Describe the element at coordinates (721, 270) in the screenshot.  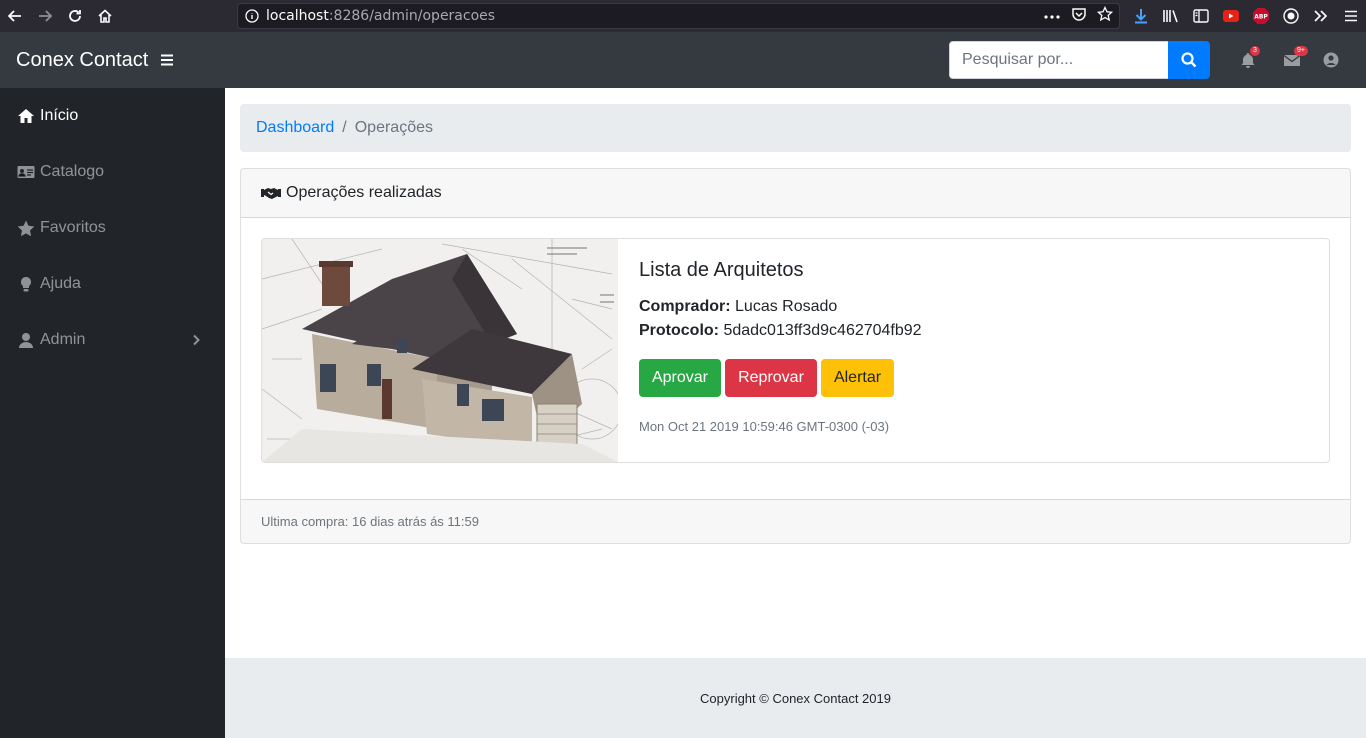
I see `item-title: Lista de Arquitetos` at that location.